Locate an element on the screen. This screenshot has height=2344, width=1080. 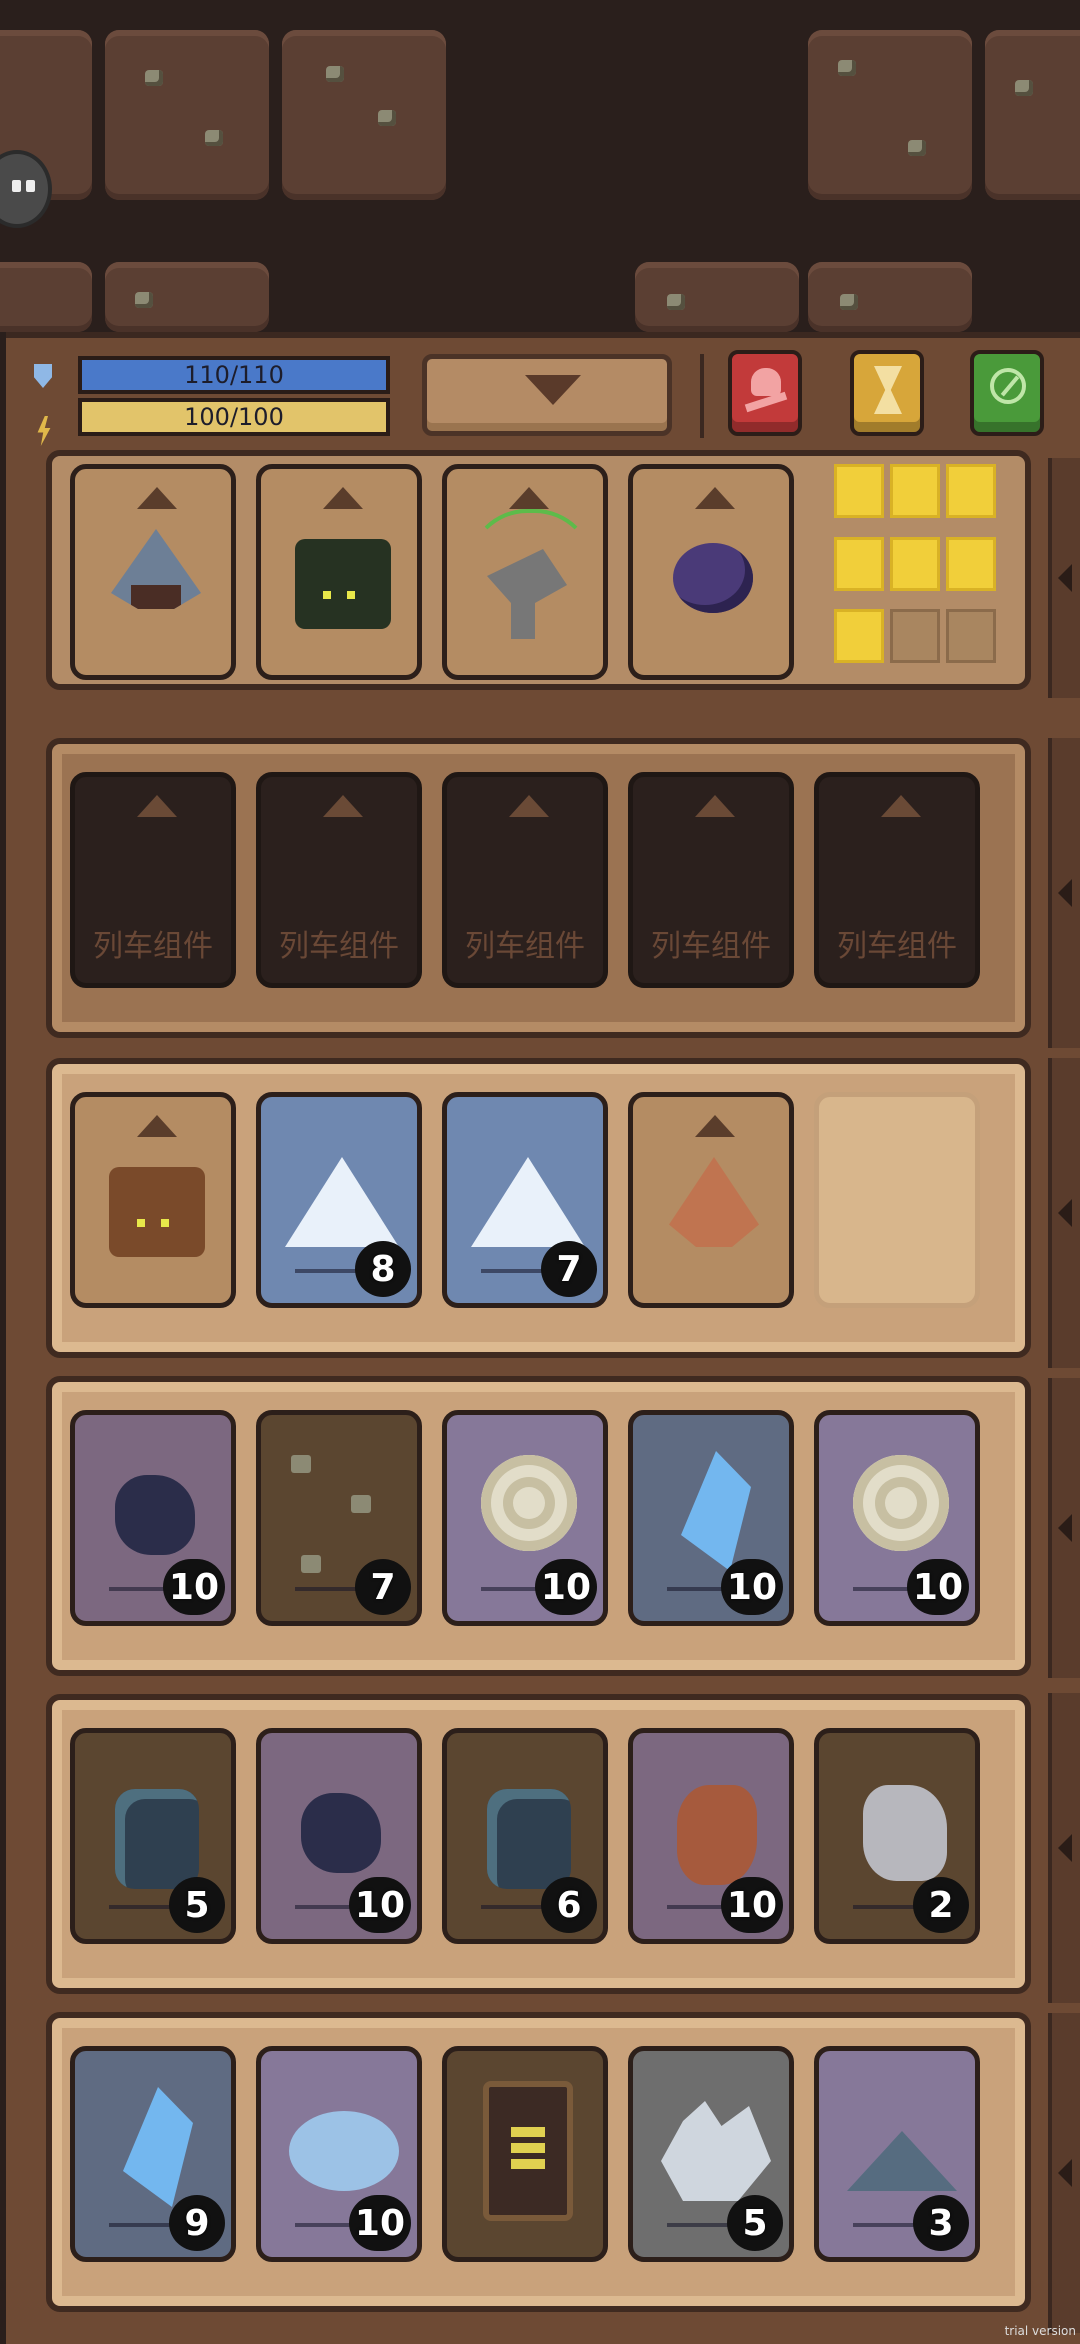
skull-icon is located at coordinates (766, 382).